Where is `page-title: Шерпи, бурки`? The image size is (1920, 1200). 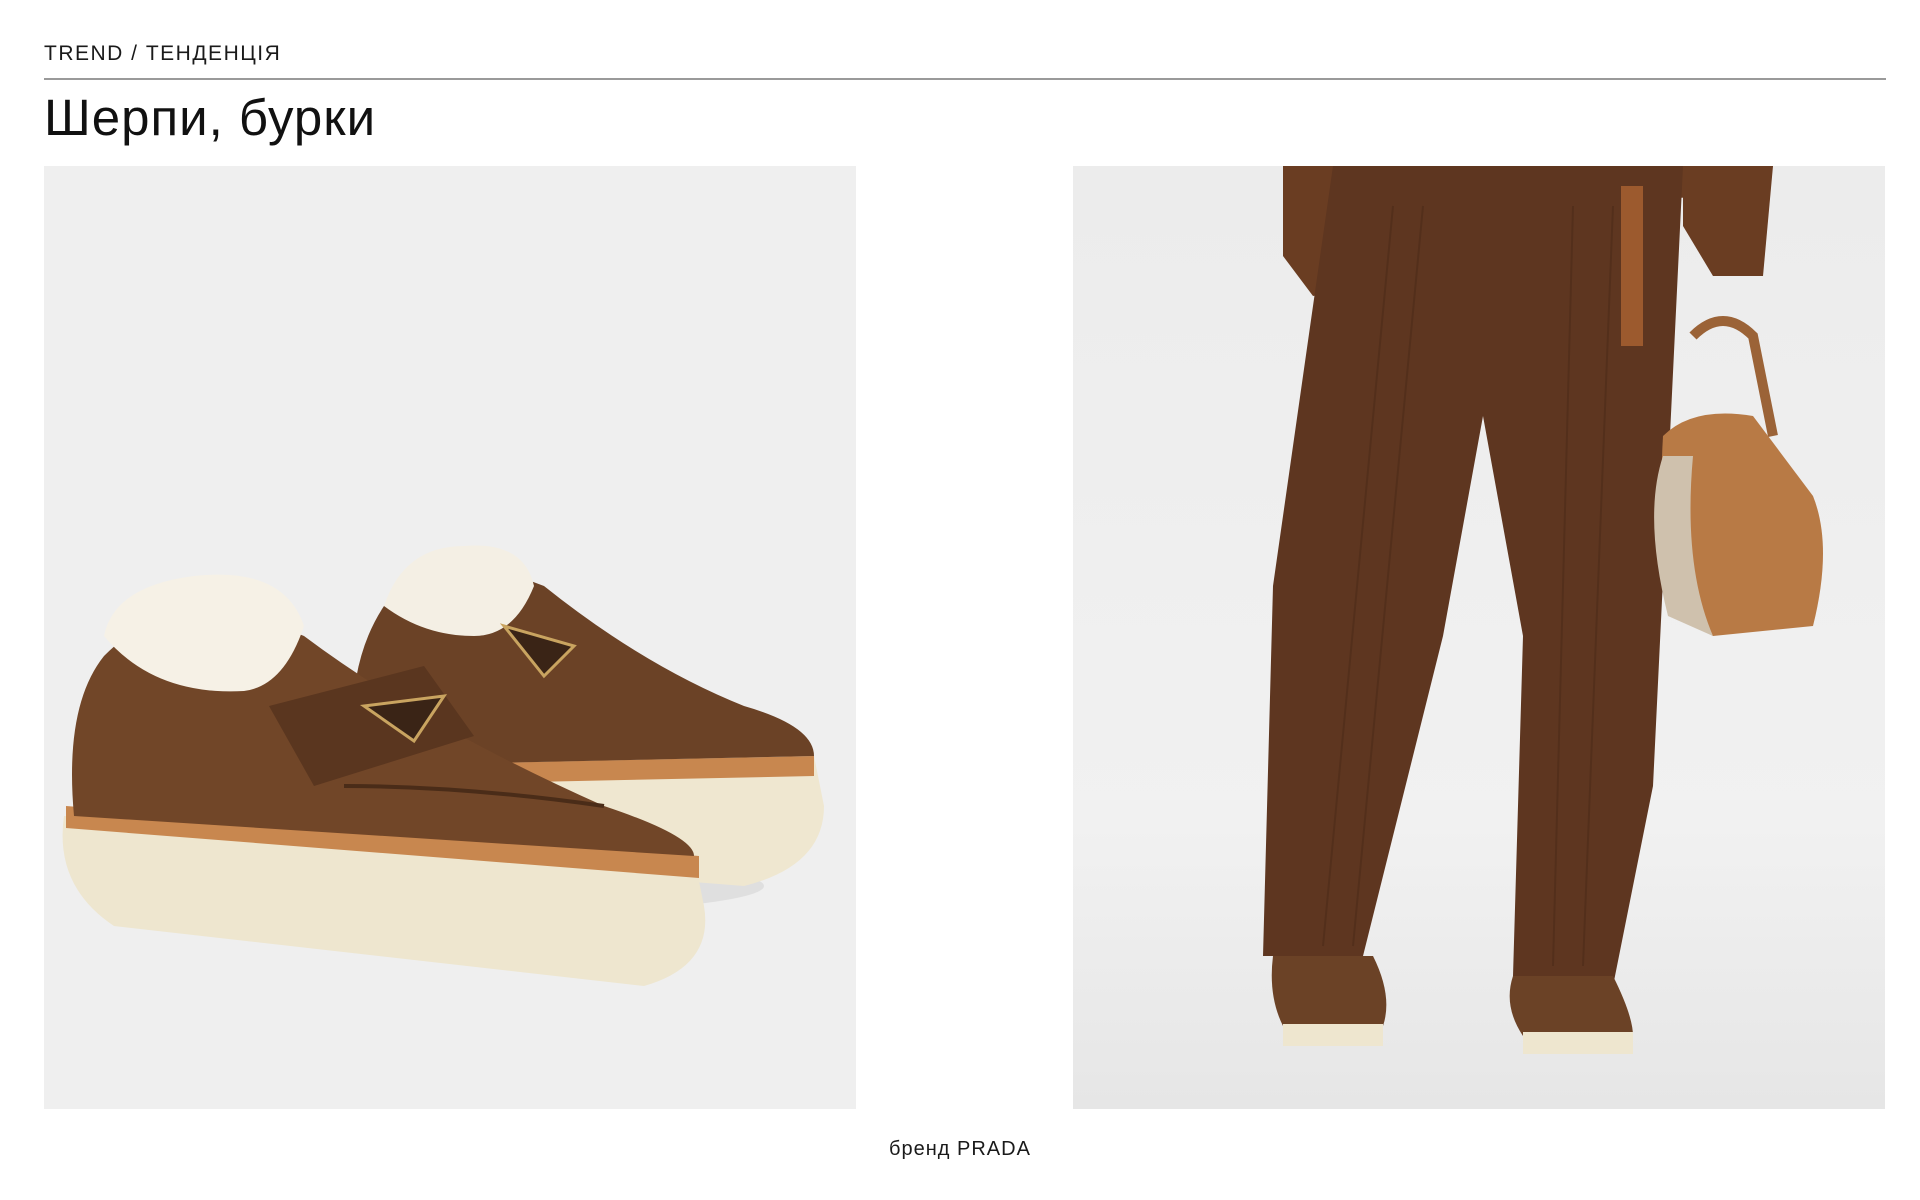 page-title: Шерпи, бурки is located at coordinates (210, 117).